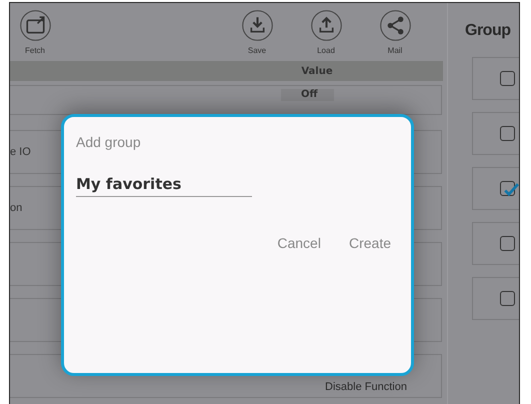  I want to click on share-icon, so click(395, 25).